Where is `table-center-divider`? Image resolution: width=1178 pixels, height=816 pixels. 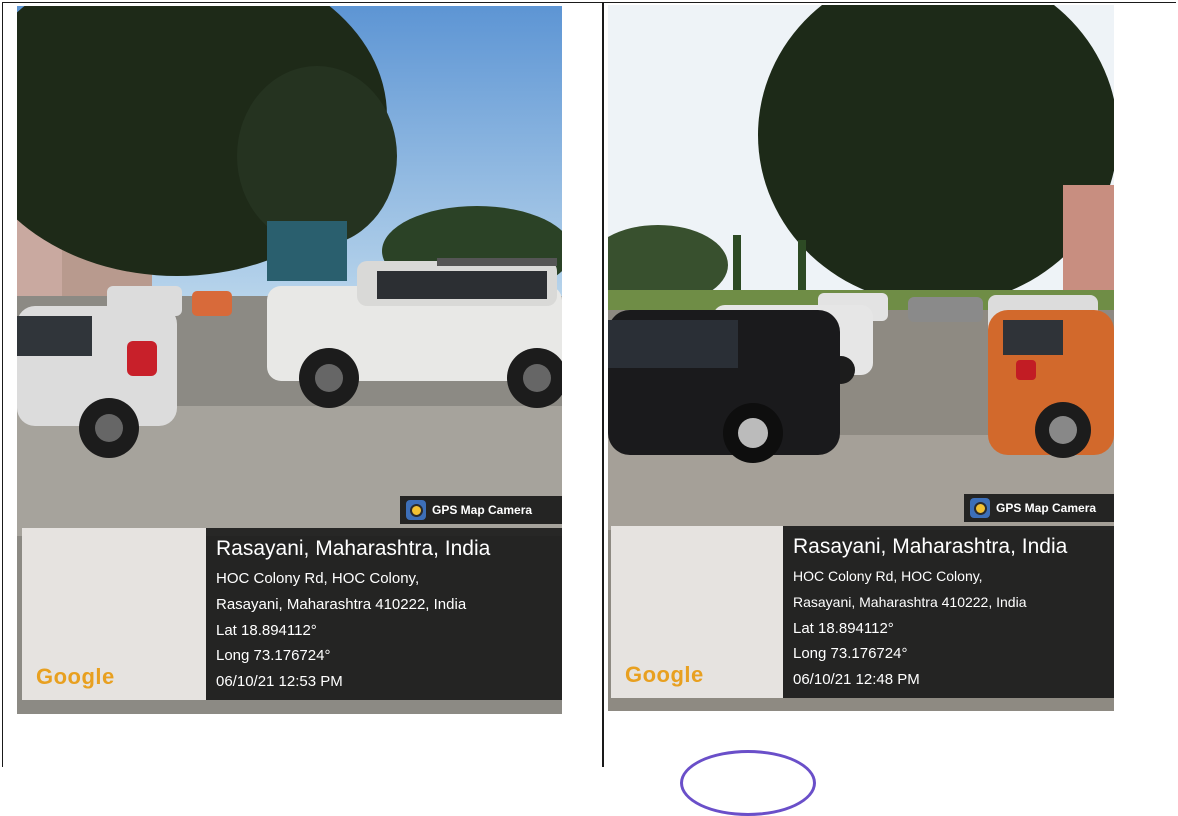
table-center-divider is located at coordinates (603, 384).